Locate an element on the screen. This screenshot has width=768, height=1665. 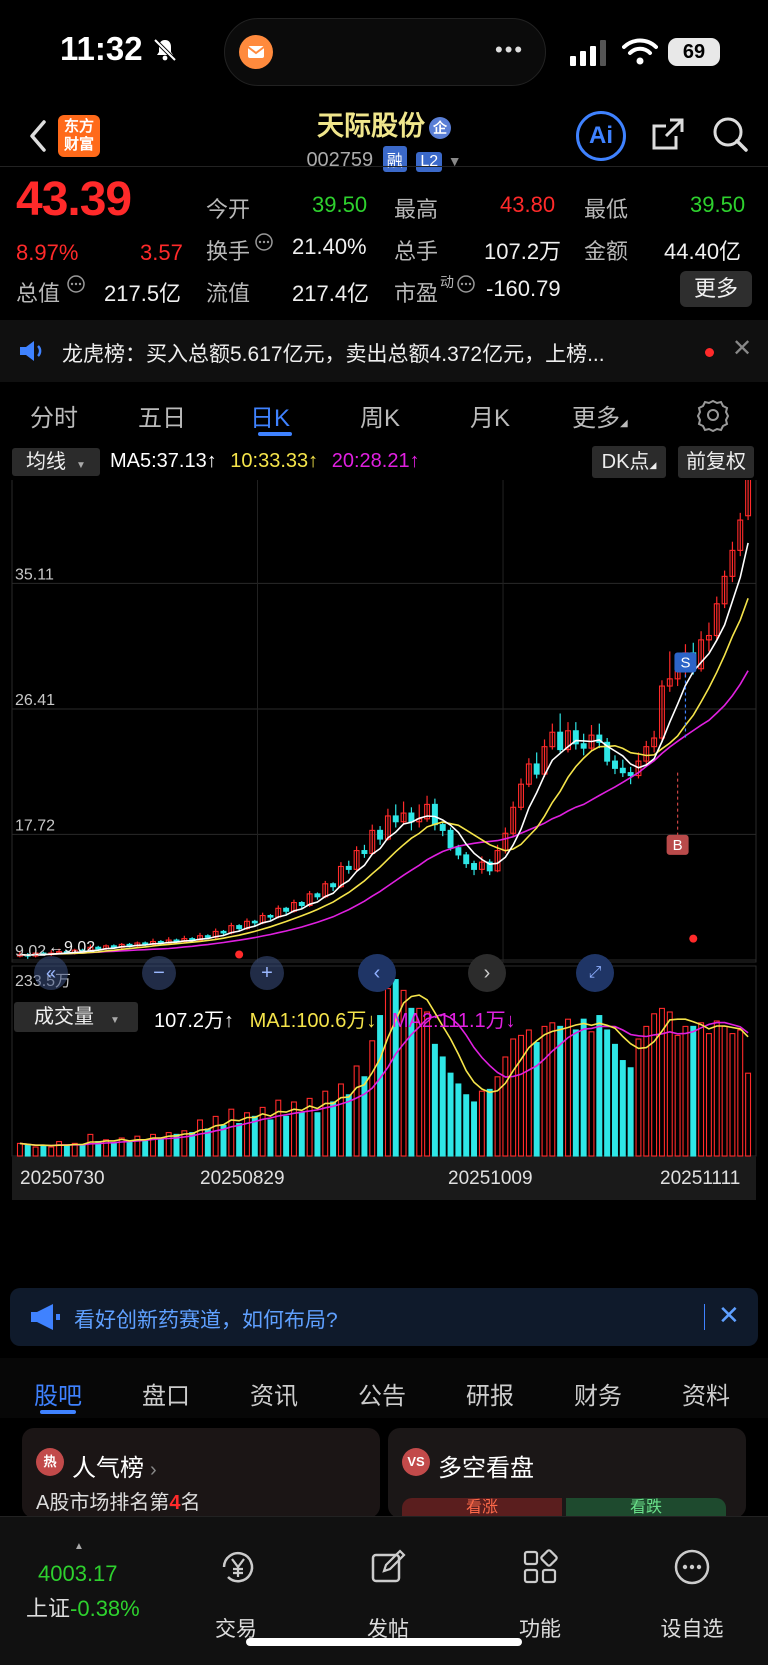
up-arrow-icon: ▲ is located at coordinates (79, 1546).